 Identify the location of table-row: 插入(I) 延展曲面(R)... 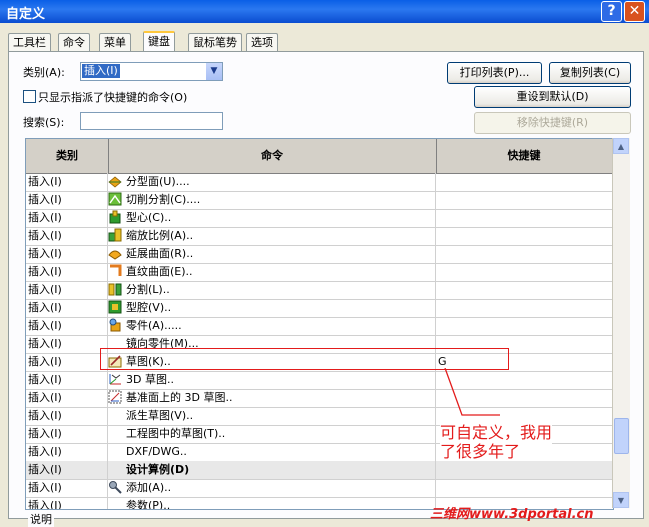
(319, 254).